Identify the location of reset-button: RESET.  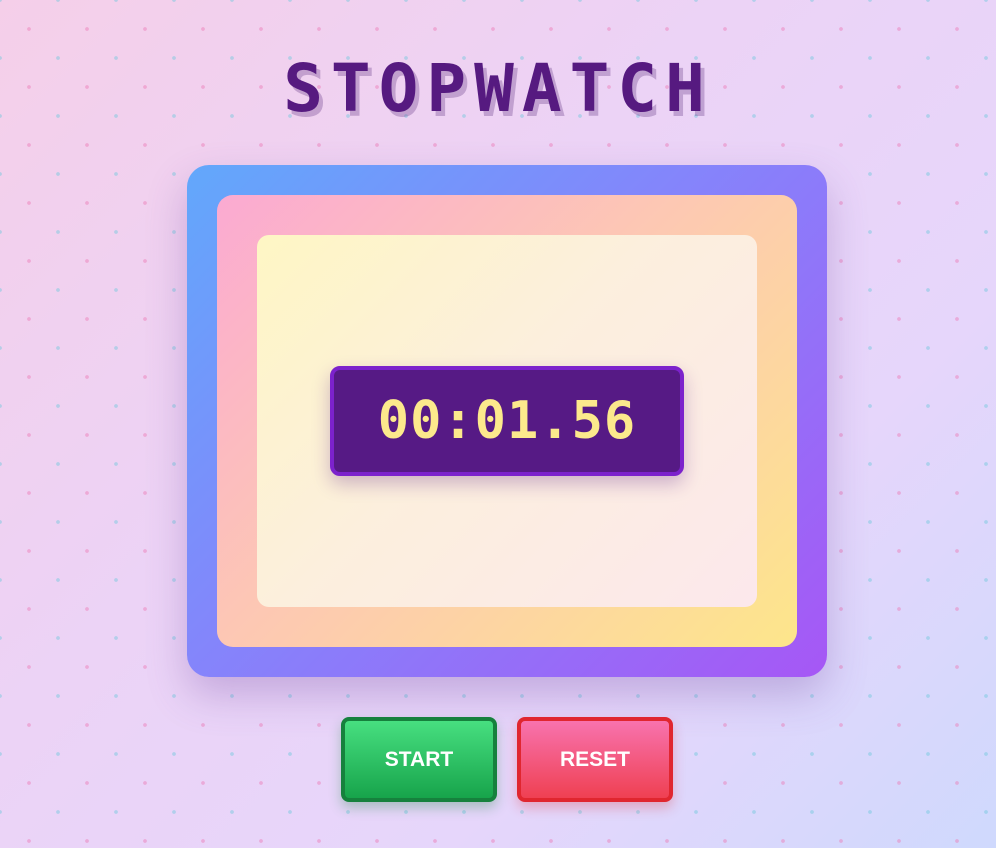
(595, 759).